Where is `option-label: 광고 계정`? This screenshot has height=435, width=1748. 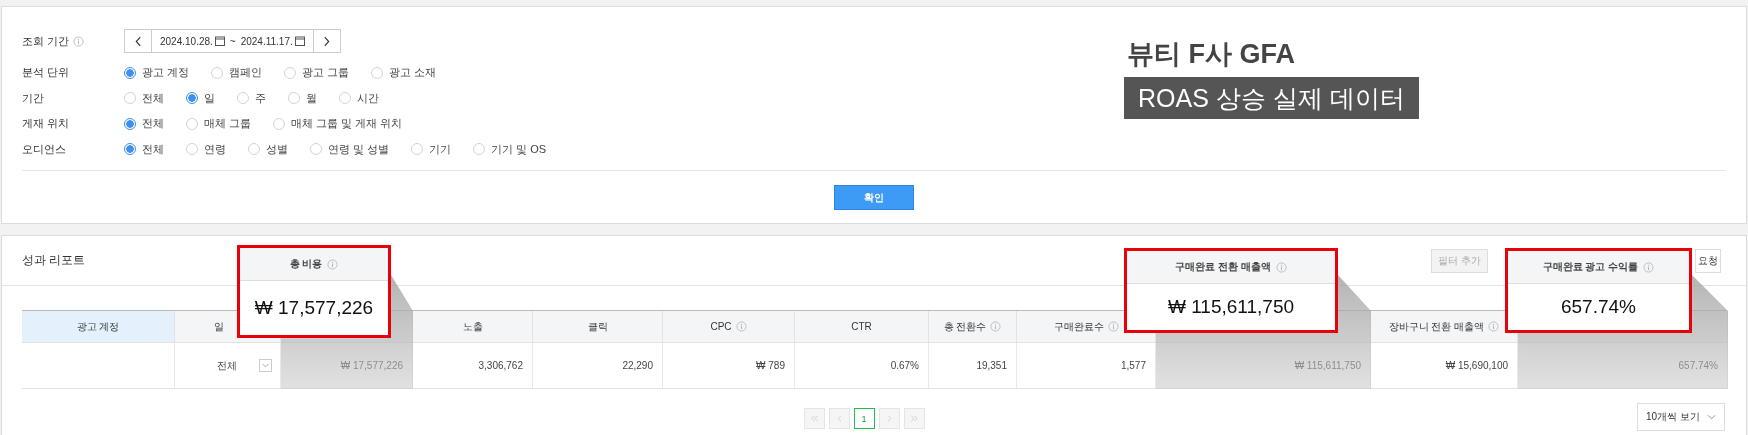
option-label: 광고 계정 is located at coordinates (166, 73).